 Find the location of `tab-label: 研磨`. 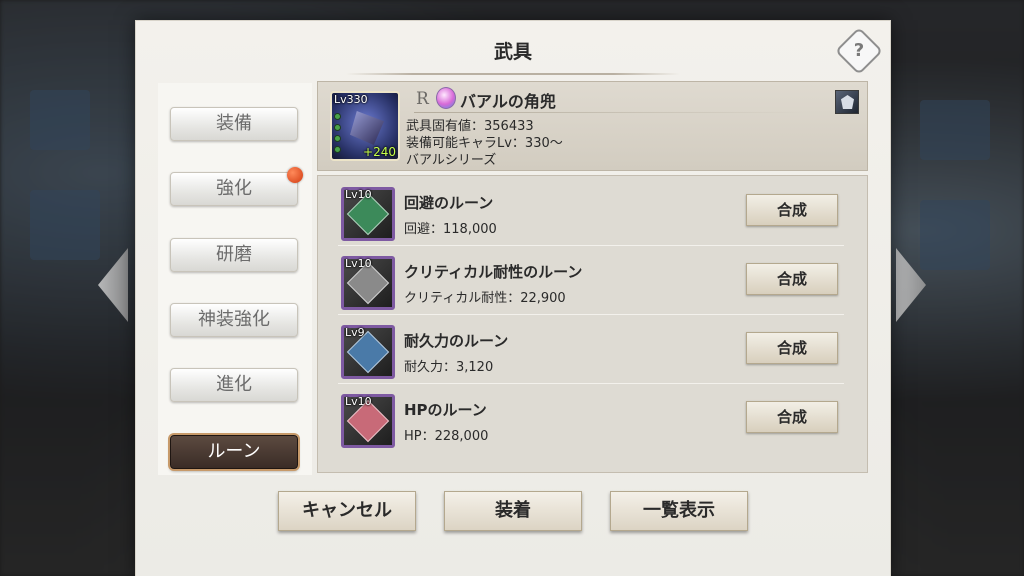

tab-label: 研磨 is located at coordinates (234, 254).